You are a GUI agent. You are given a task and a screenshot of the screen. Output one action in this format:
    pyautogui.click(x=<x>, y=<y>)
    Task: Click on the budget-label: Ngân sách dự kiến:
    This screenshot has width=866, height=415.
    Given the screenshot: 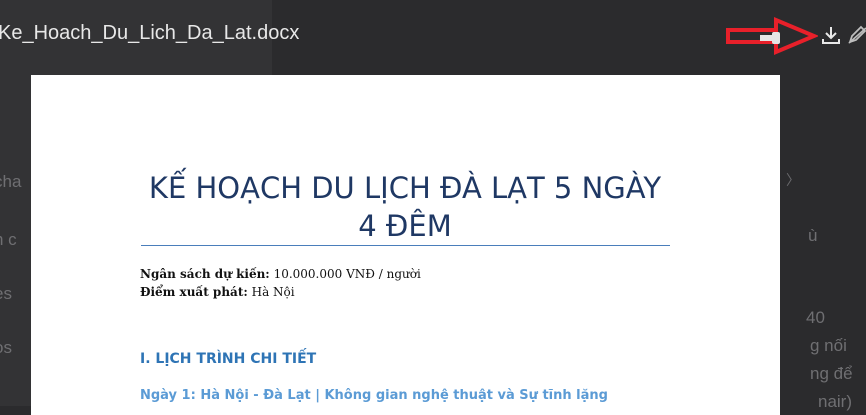 What is the action you would take?
    pyautogui.click(x=205, y=274)
    